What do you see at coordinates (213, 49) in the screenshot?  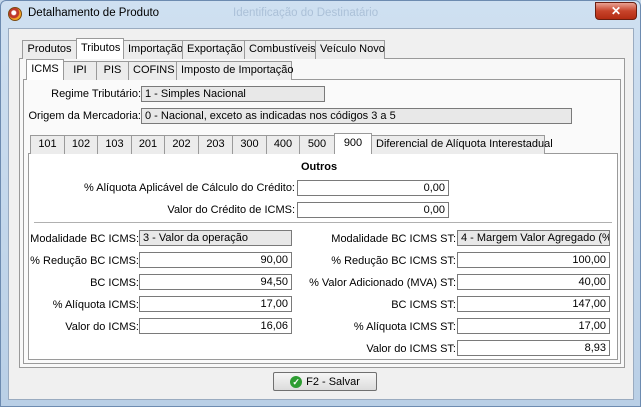 I see `tab-exportacao: Exportação` at bounding box center [213, 49].